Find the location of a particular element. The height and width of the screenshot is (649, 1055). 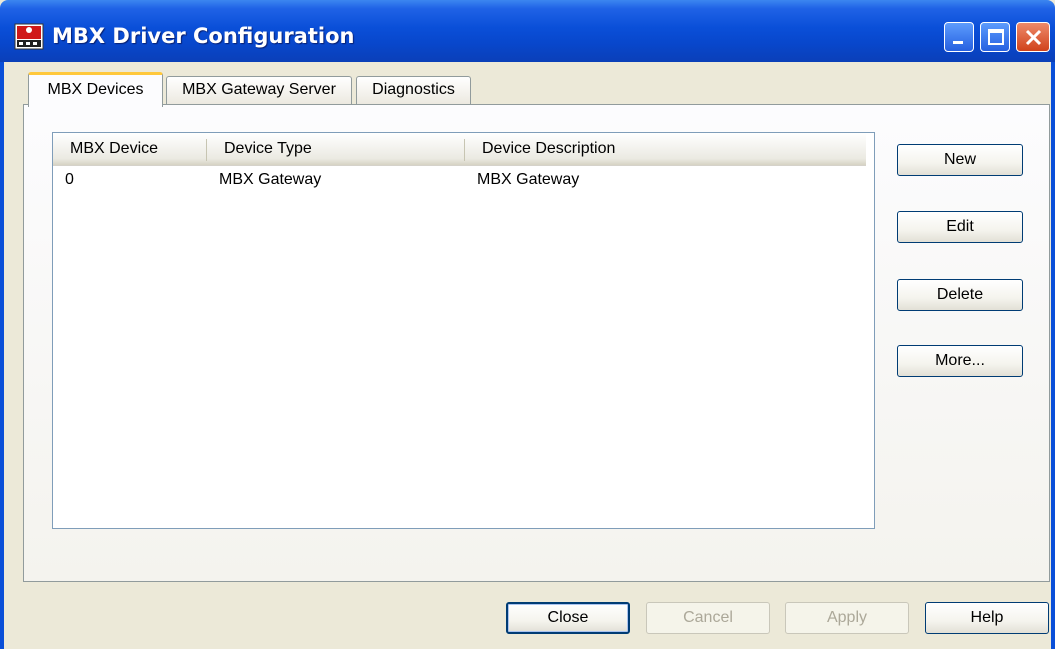

close-window-button is located at coordinates (1033, 37).